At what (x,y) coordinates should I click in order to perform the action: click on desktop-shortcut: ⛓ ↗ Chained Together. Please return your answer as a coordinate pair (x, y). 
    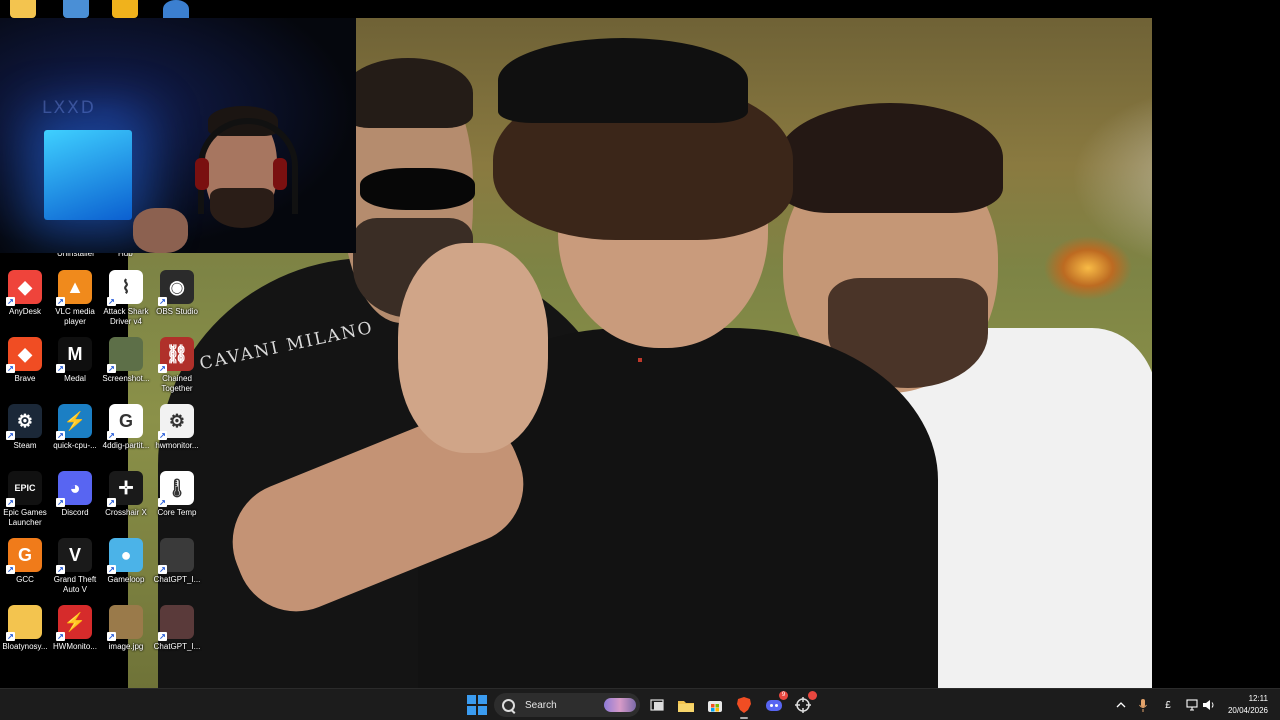
    Looking at the image, I should click on (177, 369).